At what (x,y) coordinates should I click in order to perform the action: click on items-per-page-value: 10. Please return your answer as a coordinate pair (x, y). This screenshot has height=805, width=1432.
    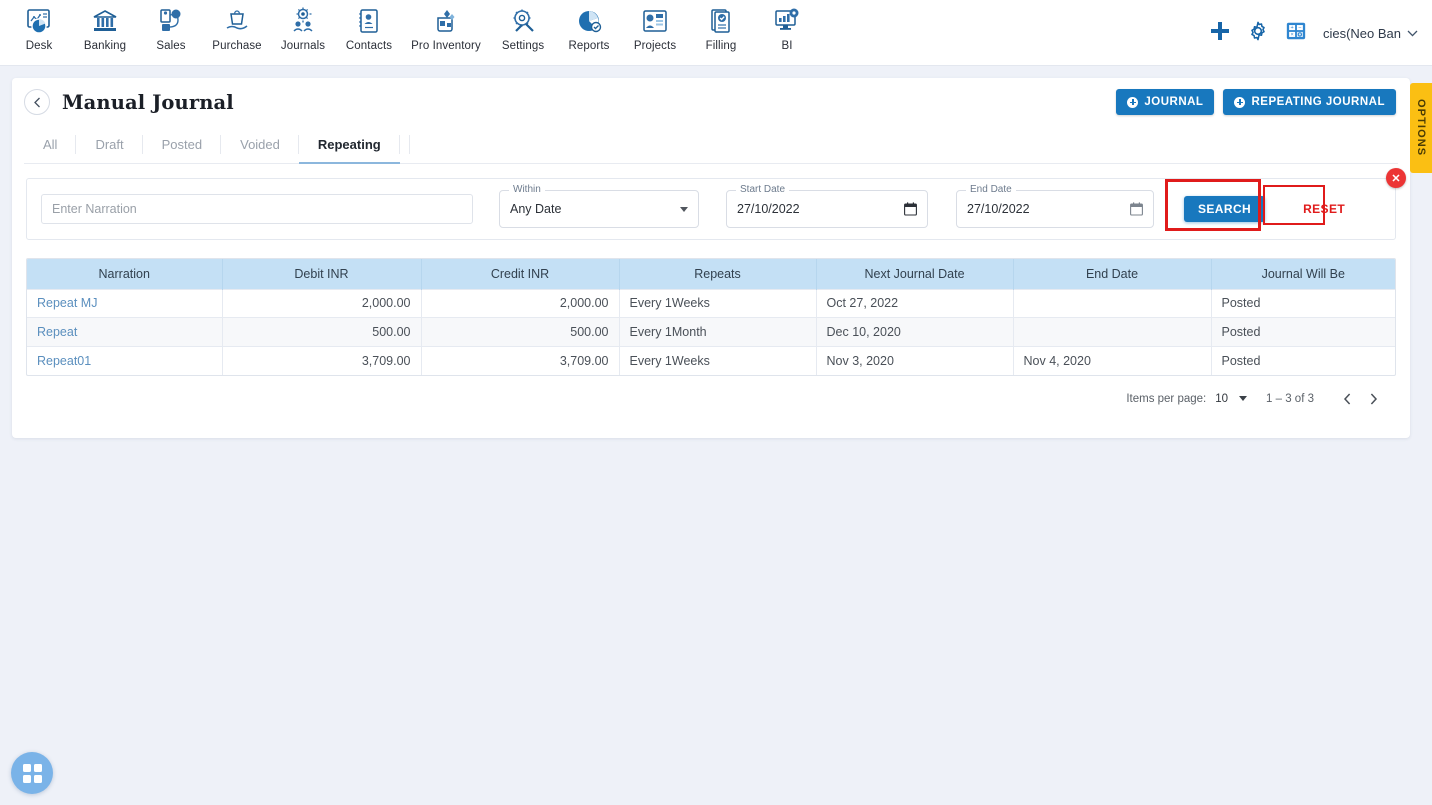
    Looking at the image, I should click on (1221, 399).